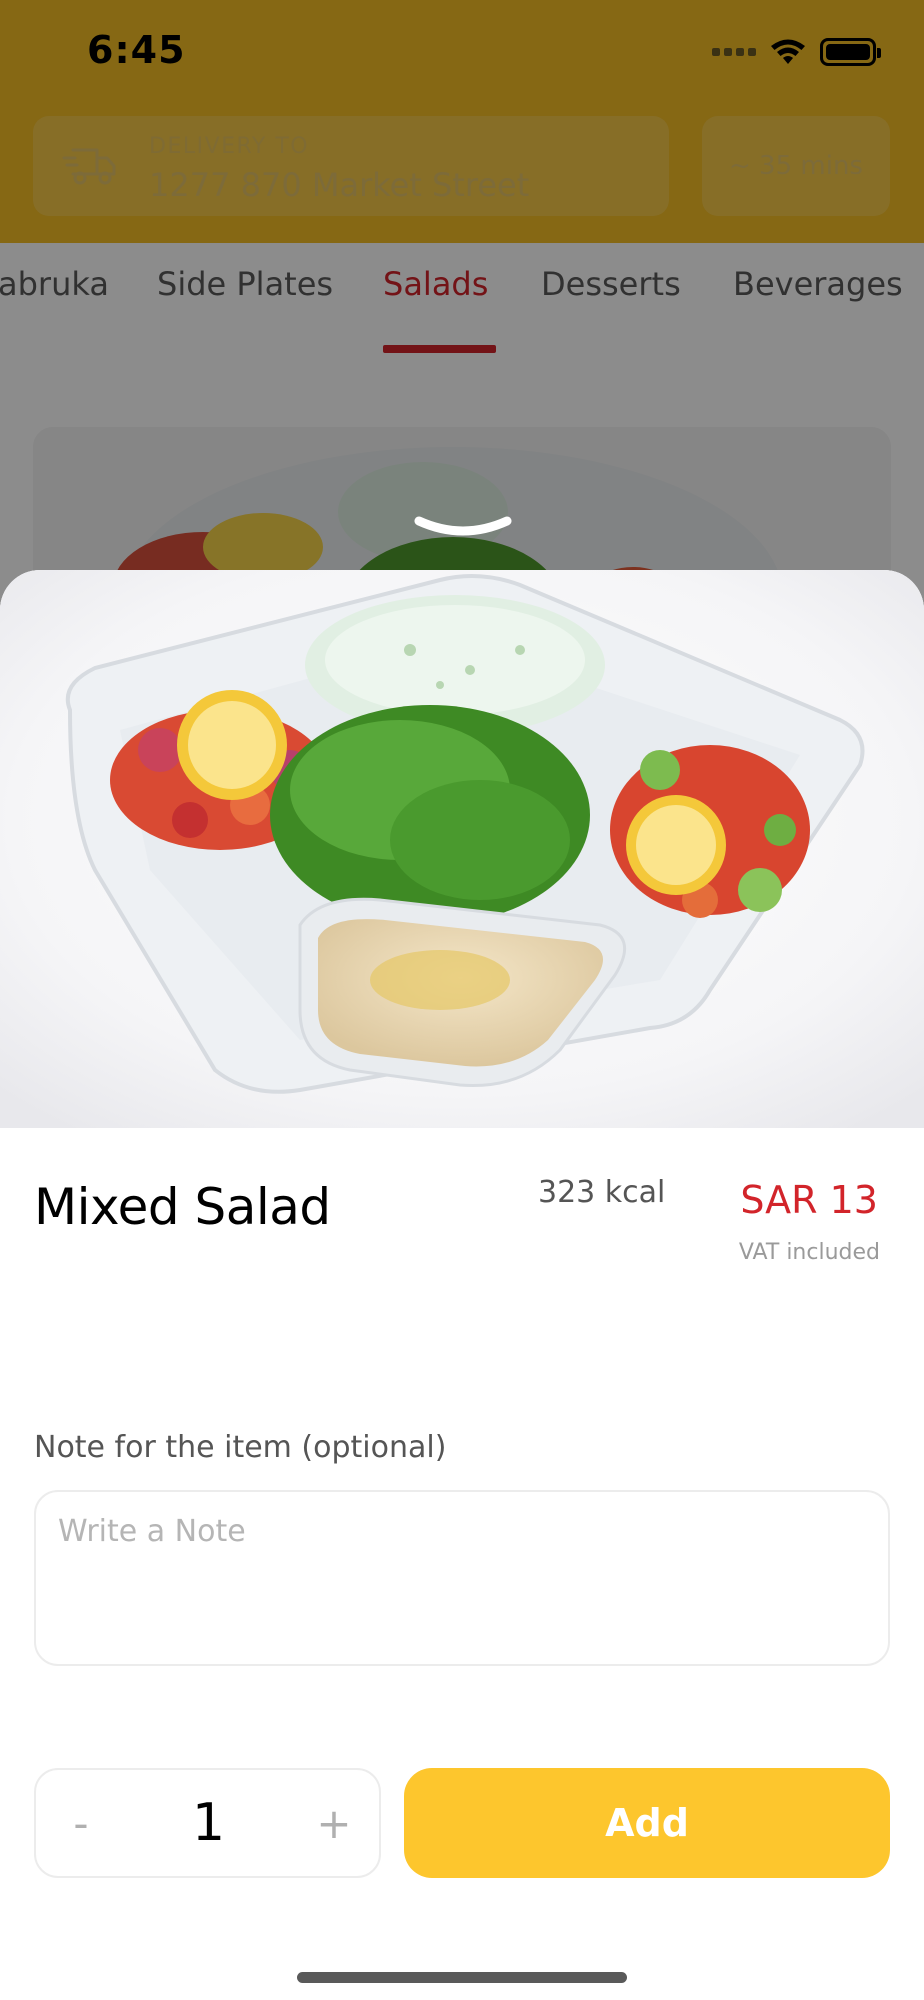 The width and height of the screenshot is (924, 2000). What do you see at coordinates (240, 1447) in the screenshot?
I see `note-label: Note for the item (optional)` at bounding box center [240, 1447].